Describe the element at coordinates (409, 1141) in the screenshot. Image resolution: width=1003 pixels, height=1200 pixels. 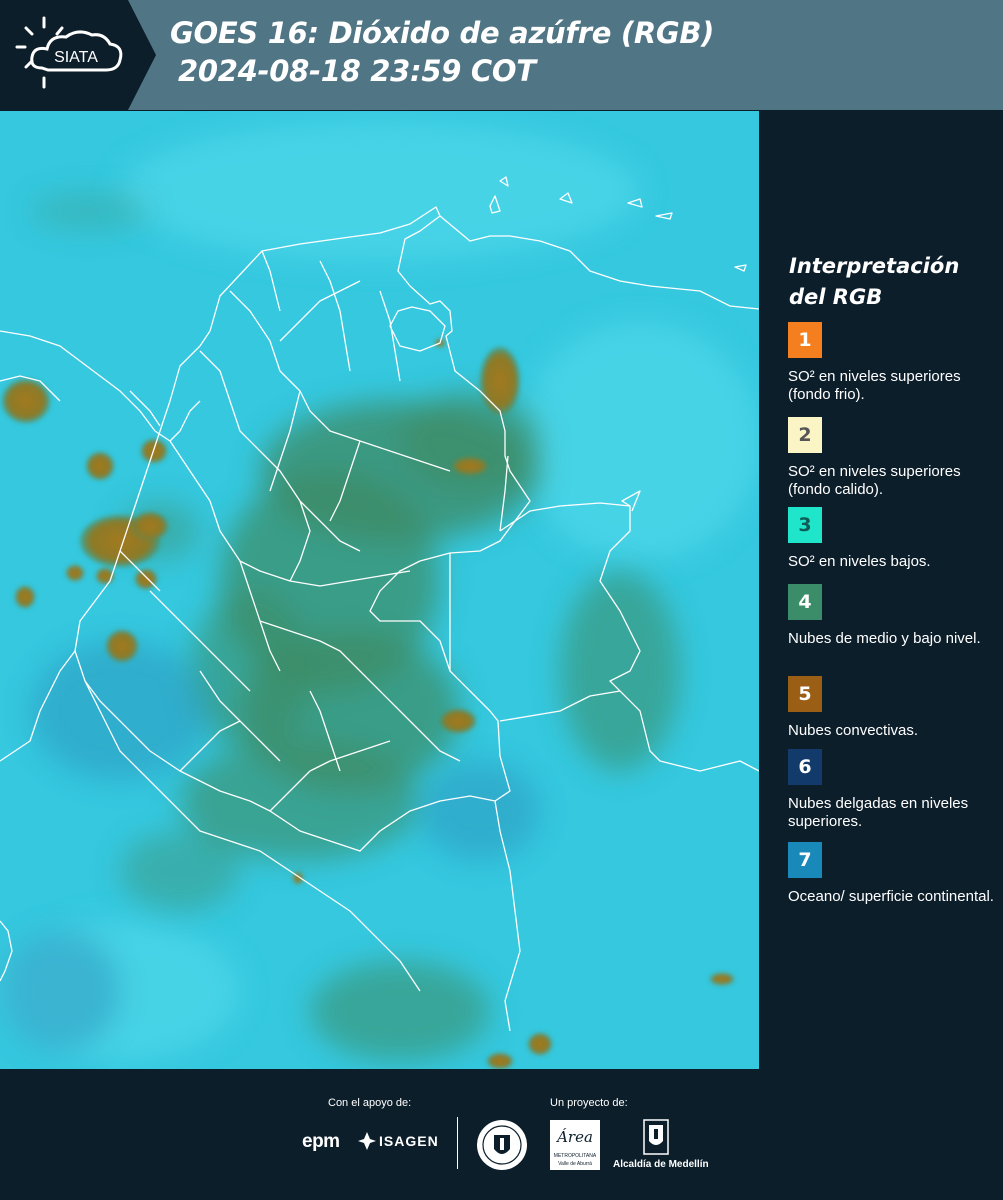
I see `isagen-logo: ISAGEN` at that location.